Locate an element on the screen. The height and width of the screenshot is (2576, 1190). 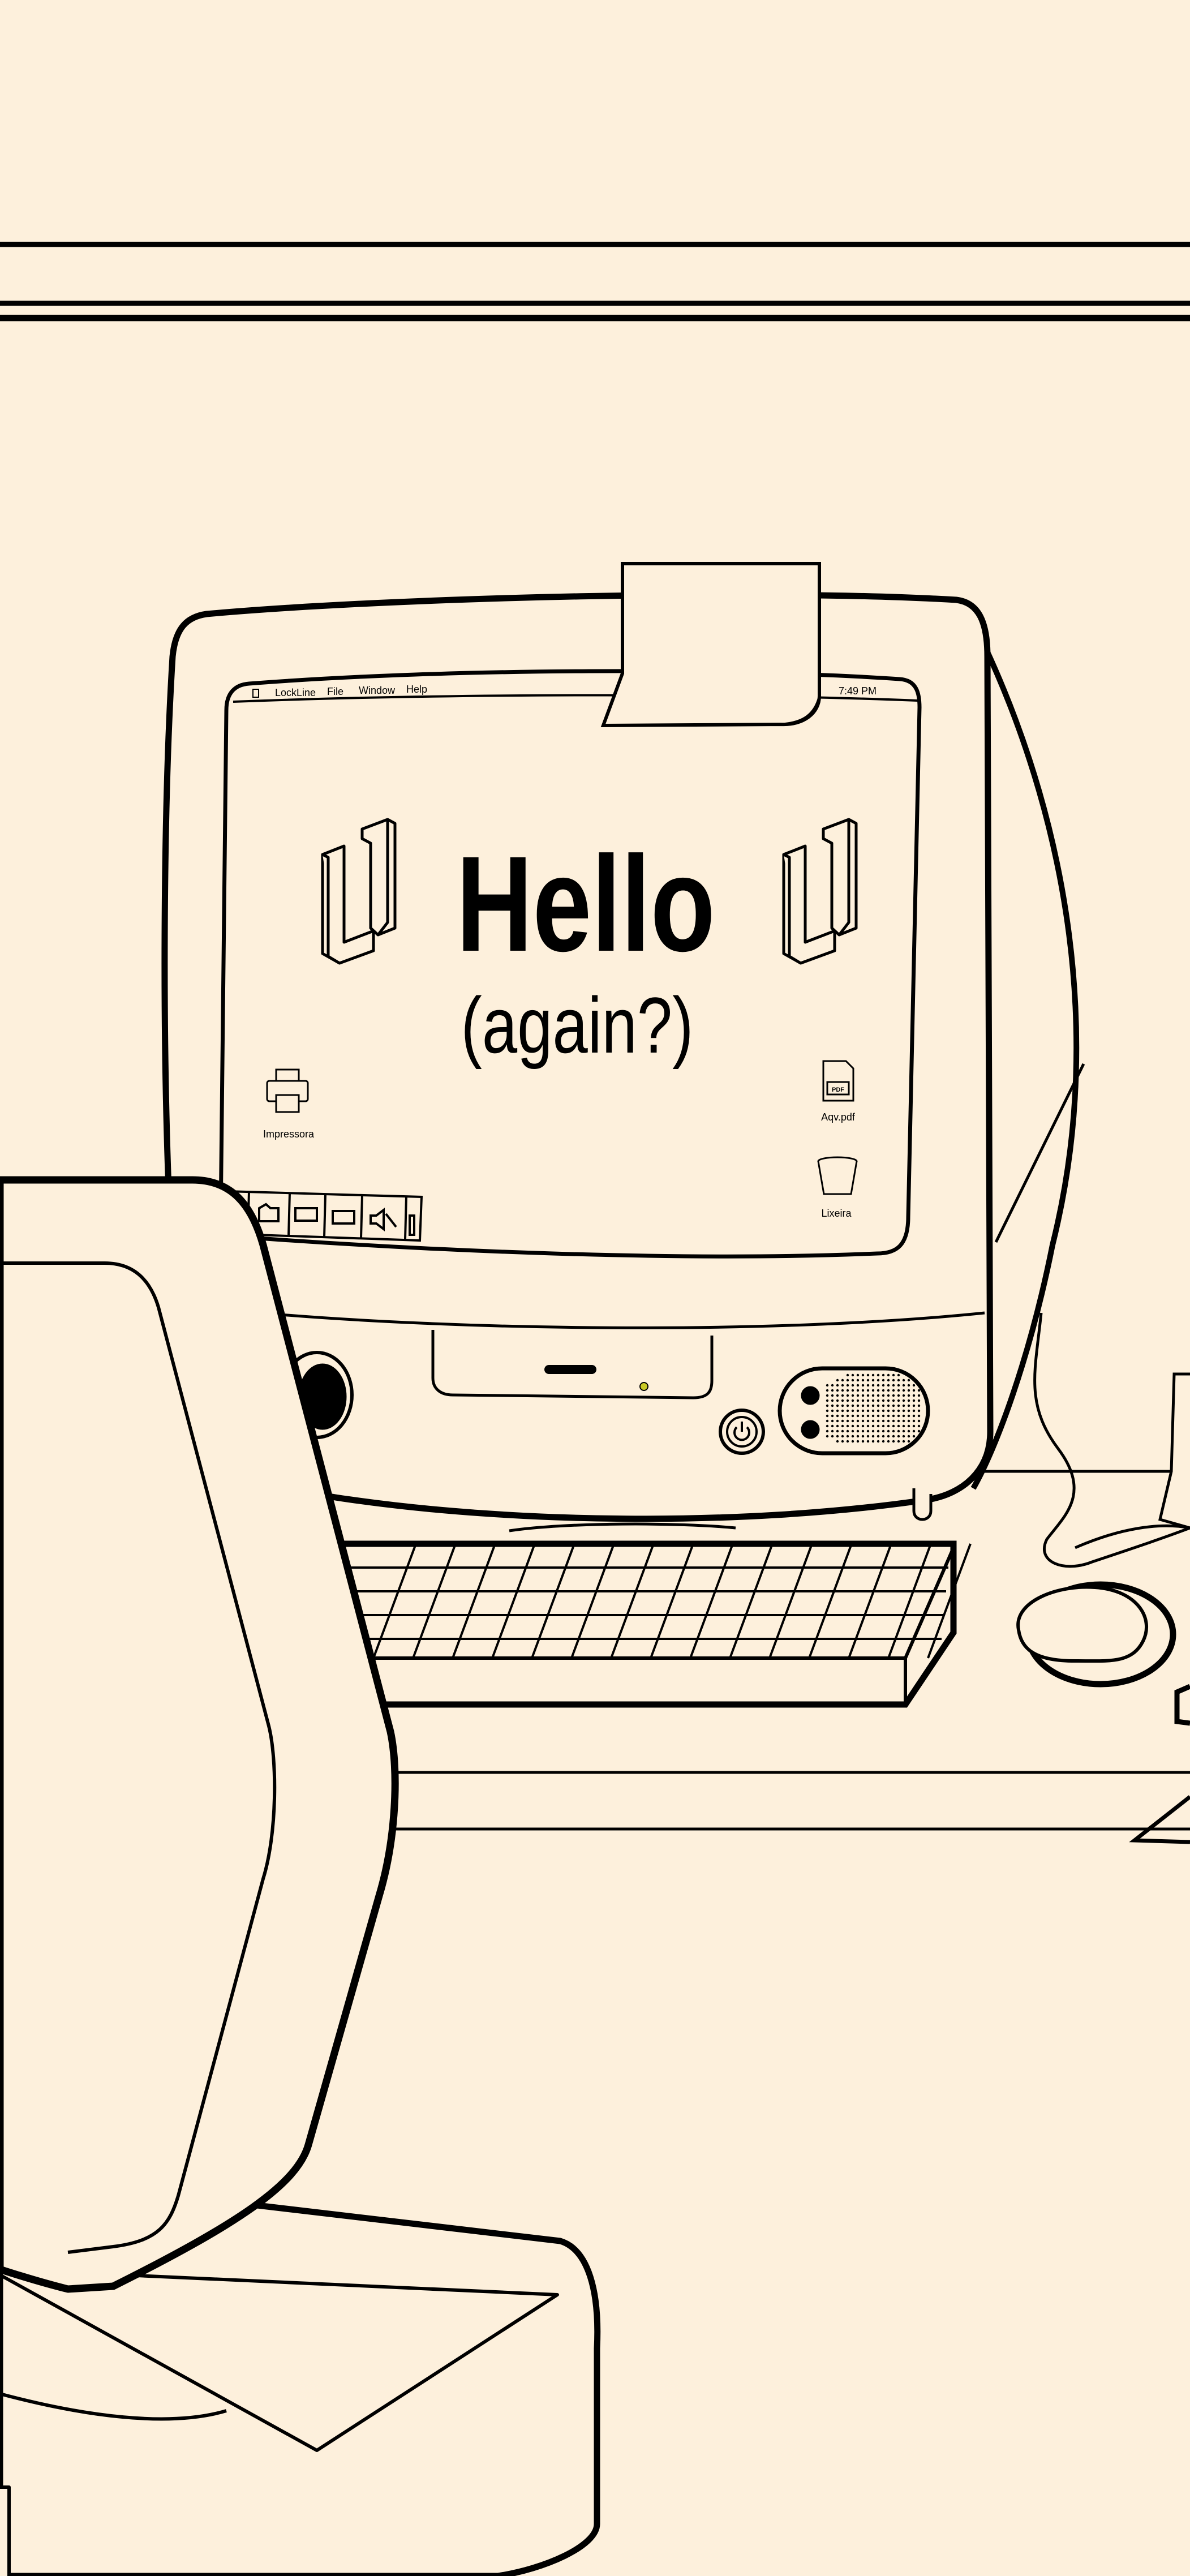
calendar-icon is located at coordinates (306, 1214).